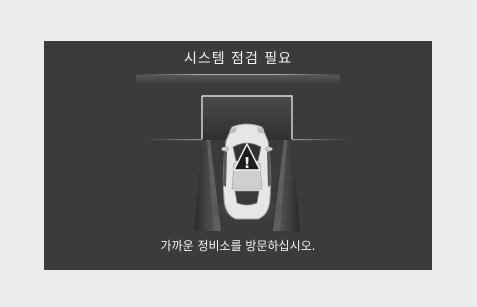  What do you see at coordinates (173, 140) in the screenshot?
I see `horizon-line-left` at bounding box center [173, 140].